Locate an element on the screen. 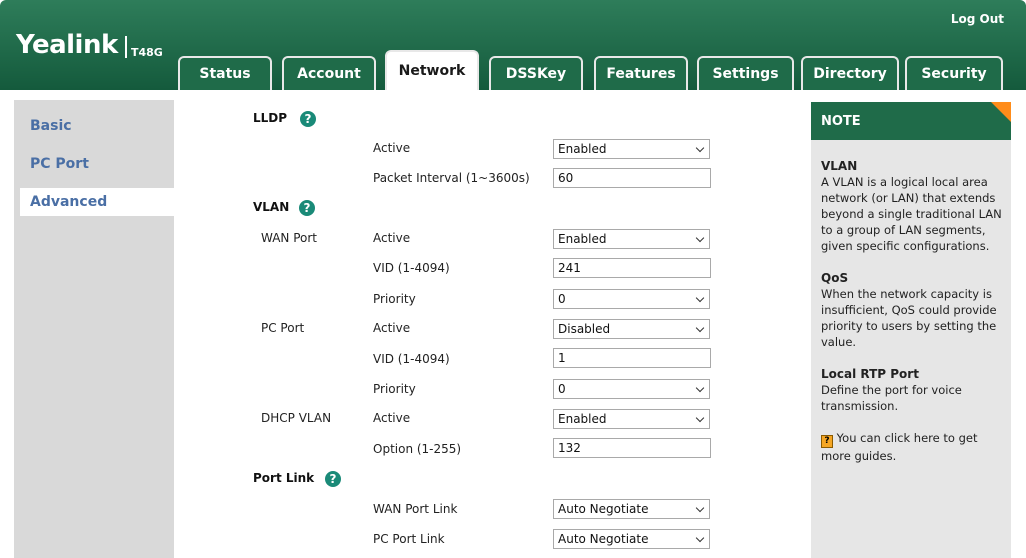  tab-account: Account is located at coordinates (329, 73).